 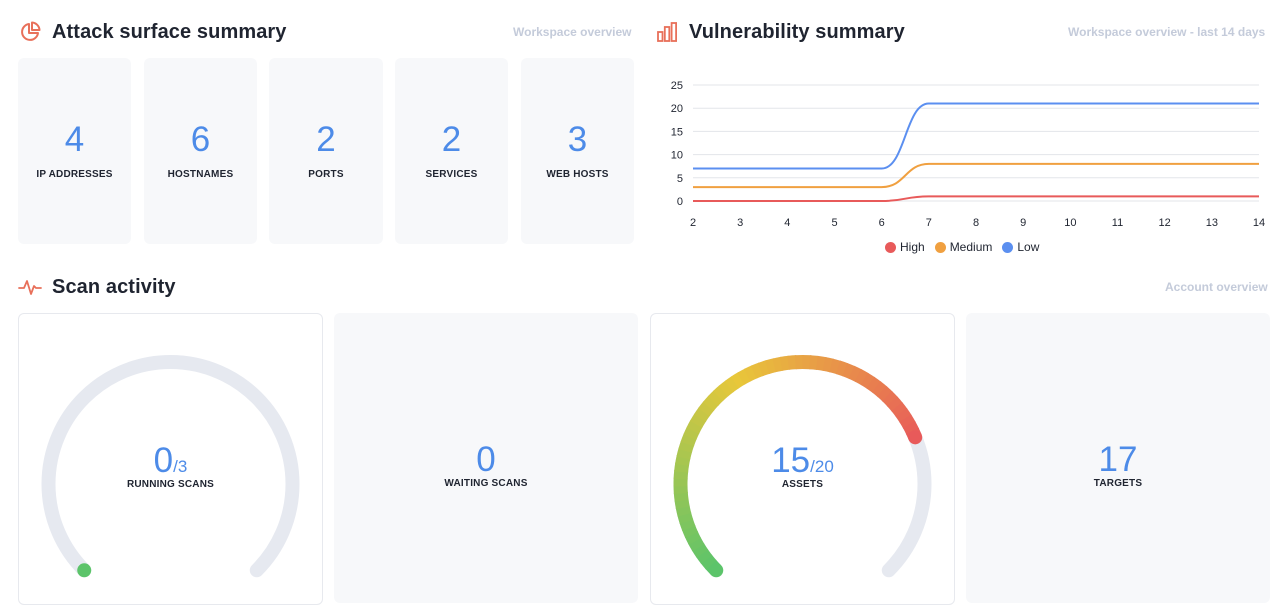 What do you see at coordinates (677, 132) in the screenshot?
I see `y-tick-label: 15` at bounding box center [677, 132].